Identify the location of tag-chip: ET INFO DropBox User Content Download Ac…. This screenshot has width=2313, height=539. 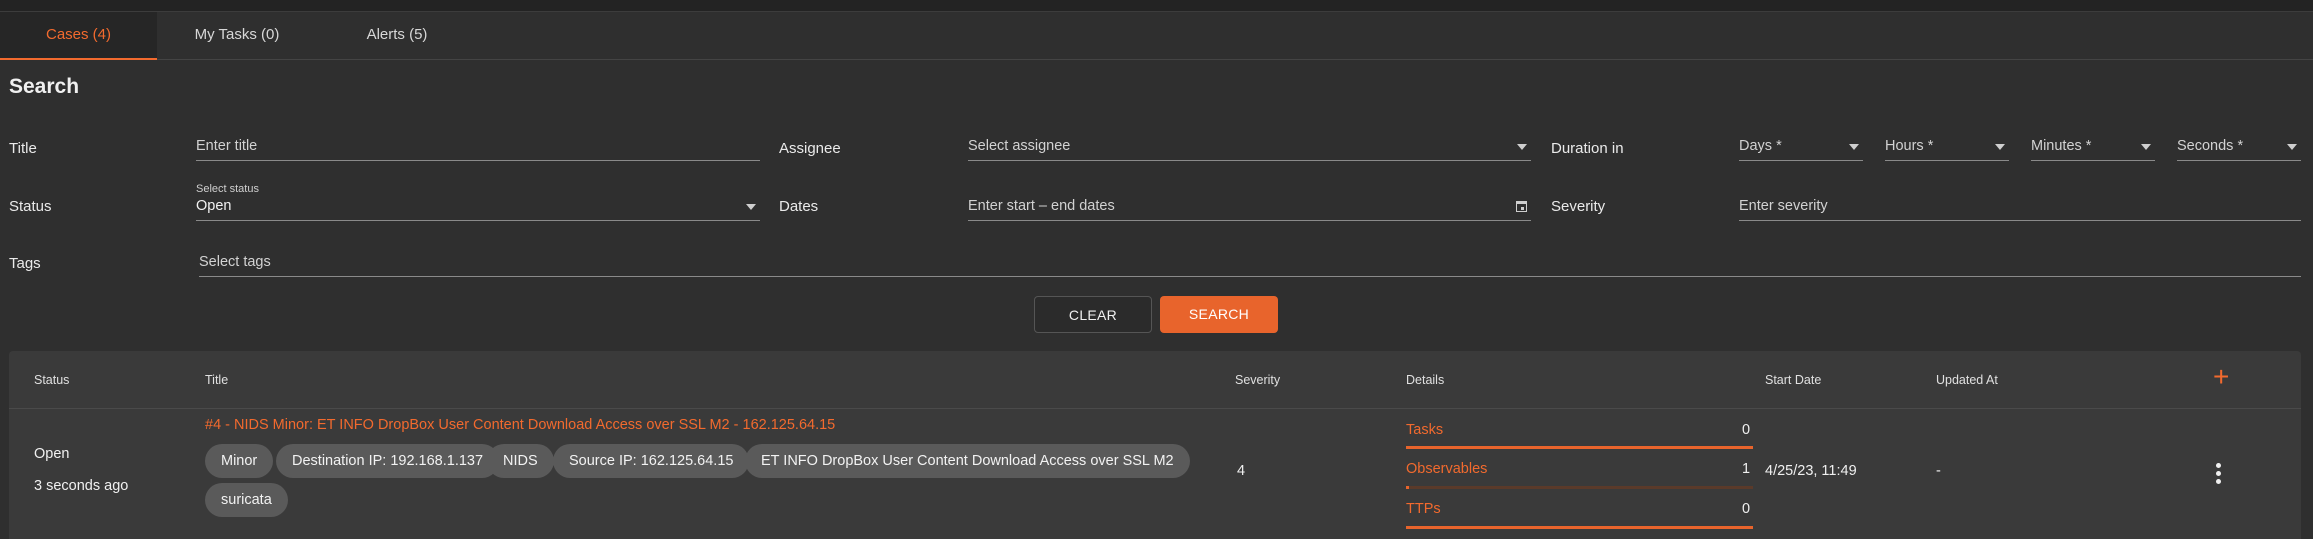
(967, 461).